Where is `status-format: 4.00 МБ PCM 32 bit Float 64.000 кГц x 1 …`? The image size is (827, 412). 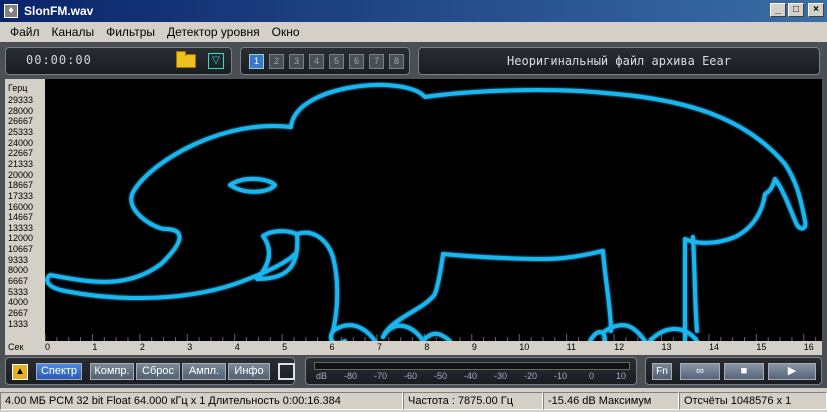
status-format: 4.00 МБ PCM 32 bit Float 64.000 кГц x 1 … is located at coordinates (201, 401).